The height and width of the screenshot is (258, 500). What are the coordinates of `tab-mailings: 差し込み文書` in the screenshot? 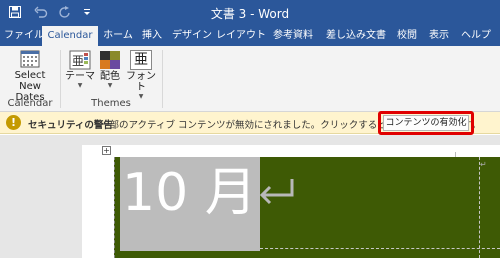 It's located at (356, 36).